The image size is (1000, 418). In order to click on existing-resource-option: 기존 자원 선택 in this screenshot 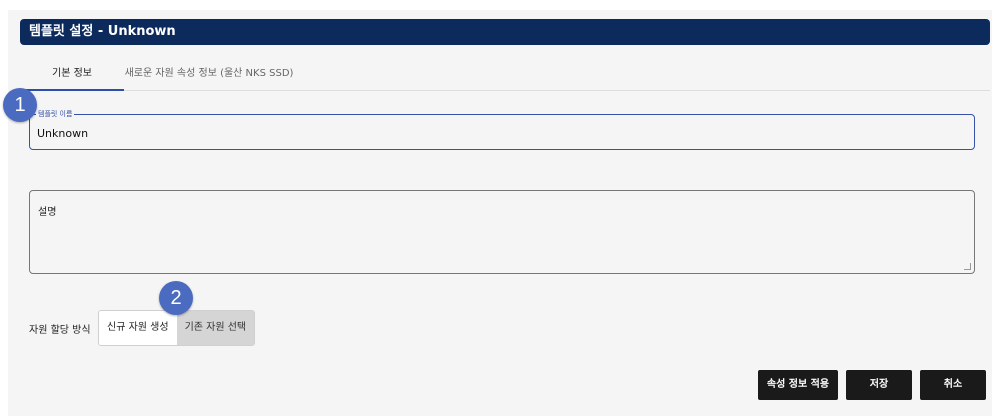, I will do `click(215, 328)`.